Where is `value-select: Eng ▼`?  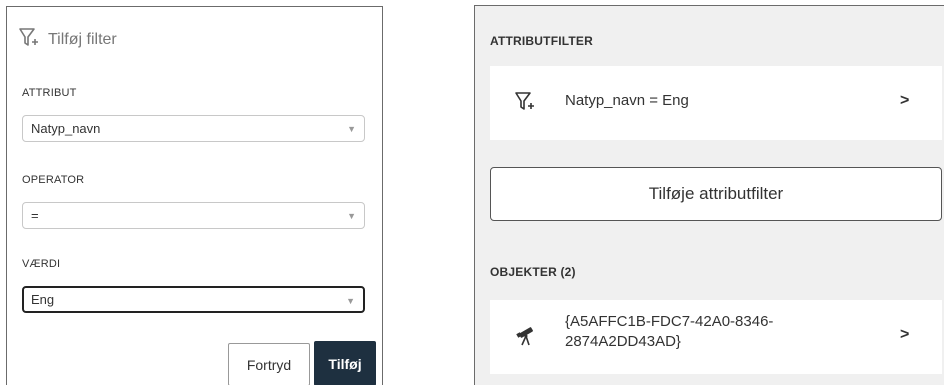
value-select: Eng ▼ is located at coordinates (193, 299).